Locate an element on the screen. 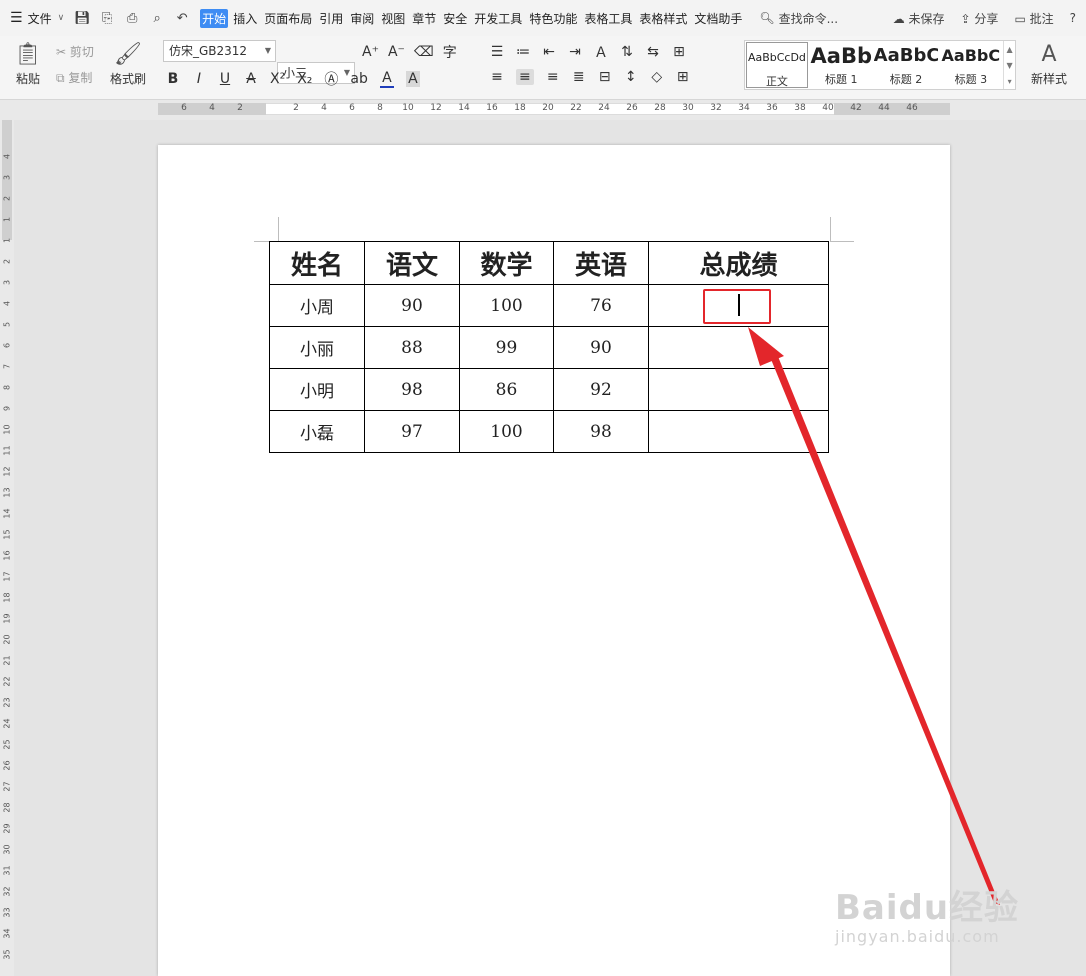  watermark-url: jingyan.baidu.com is located at coordinates (917, 936).